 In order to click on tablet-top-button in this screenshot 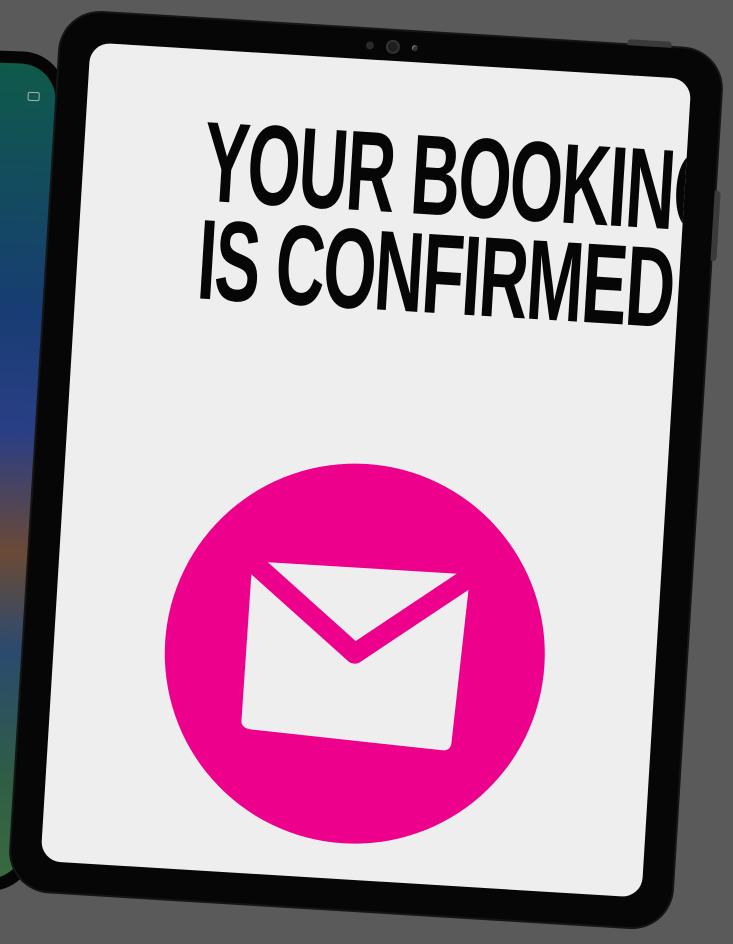, I will do `click(649, 43)`.